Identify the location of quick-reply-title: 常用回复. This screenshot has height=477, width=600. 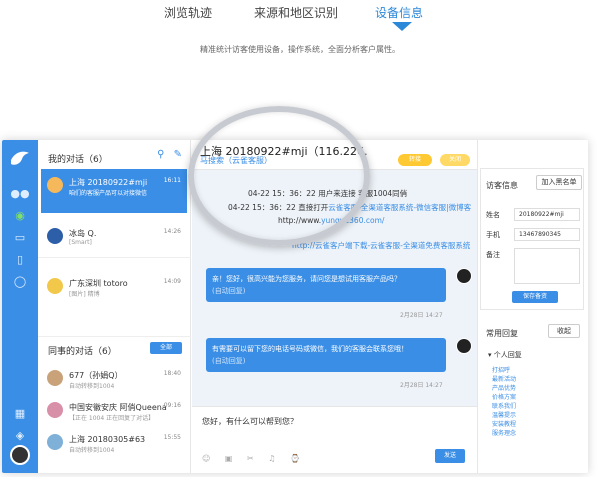
(502, 333).